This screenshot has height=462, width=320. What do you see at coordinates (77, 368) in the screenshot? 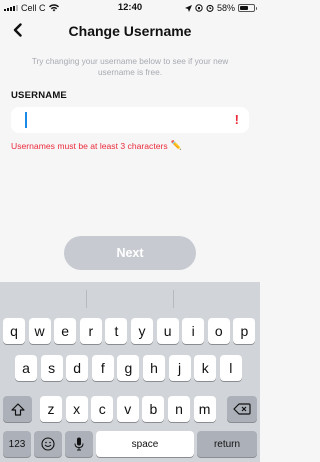
I see `key-d: d` at bounding box center [77, 368].